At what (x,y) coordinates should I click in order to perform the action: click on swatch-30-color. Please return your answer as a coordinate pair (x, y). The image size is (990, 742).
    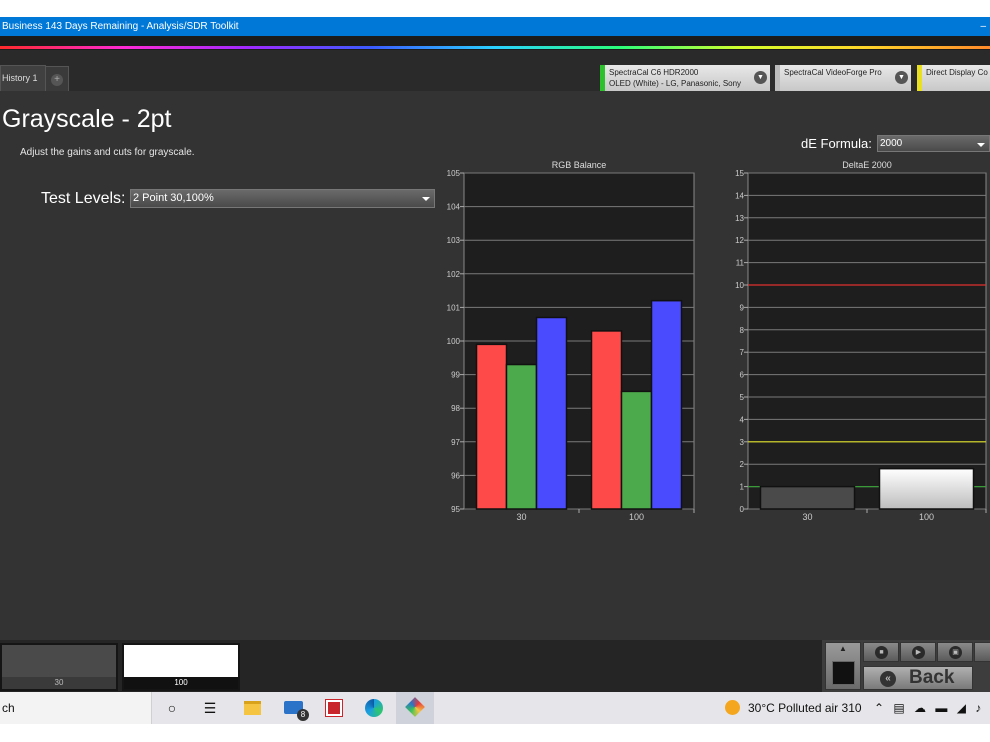
    Looking at the image, I should click on (59, 661).